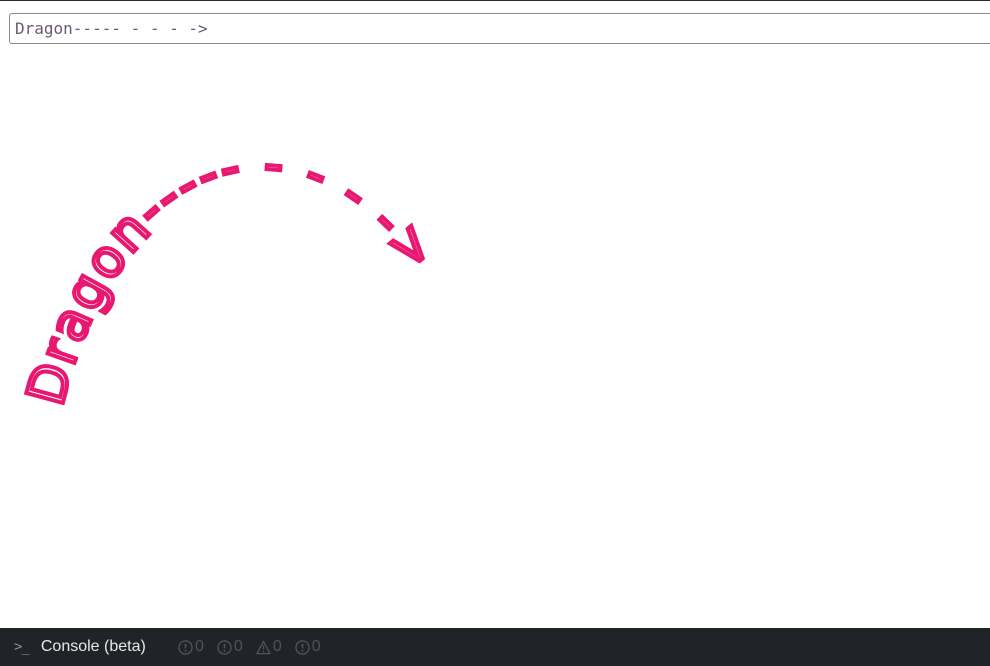 The image size is (990, 666). I want to click on info-circle-icon, so click(185, 647).